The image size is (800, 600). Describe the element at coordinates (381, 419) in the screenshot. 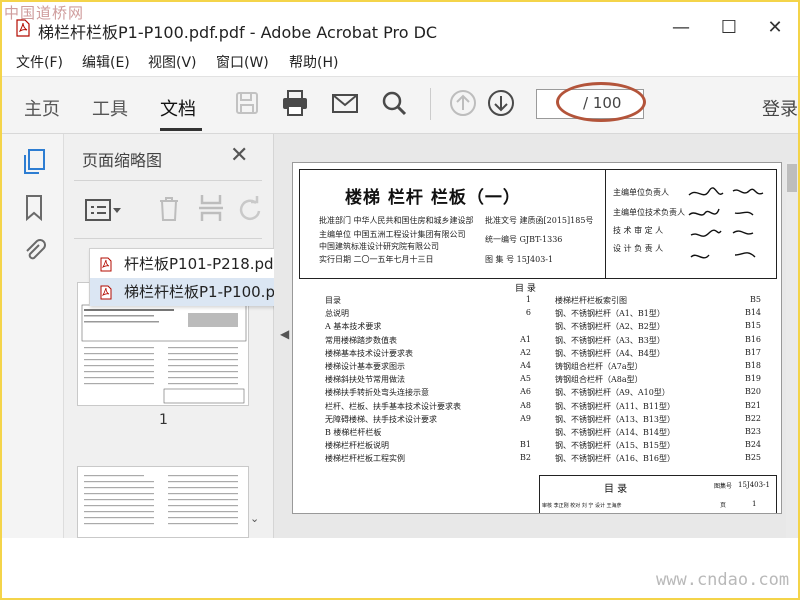

I see `toc-entry: 无障碍楼梯、扶手技术设计要求` at that location.